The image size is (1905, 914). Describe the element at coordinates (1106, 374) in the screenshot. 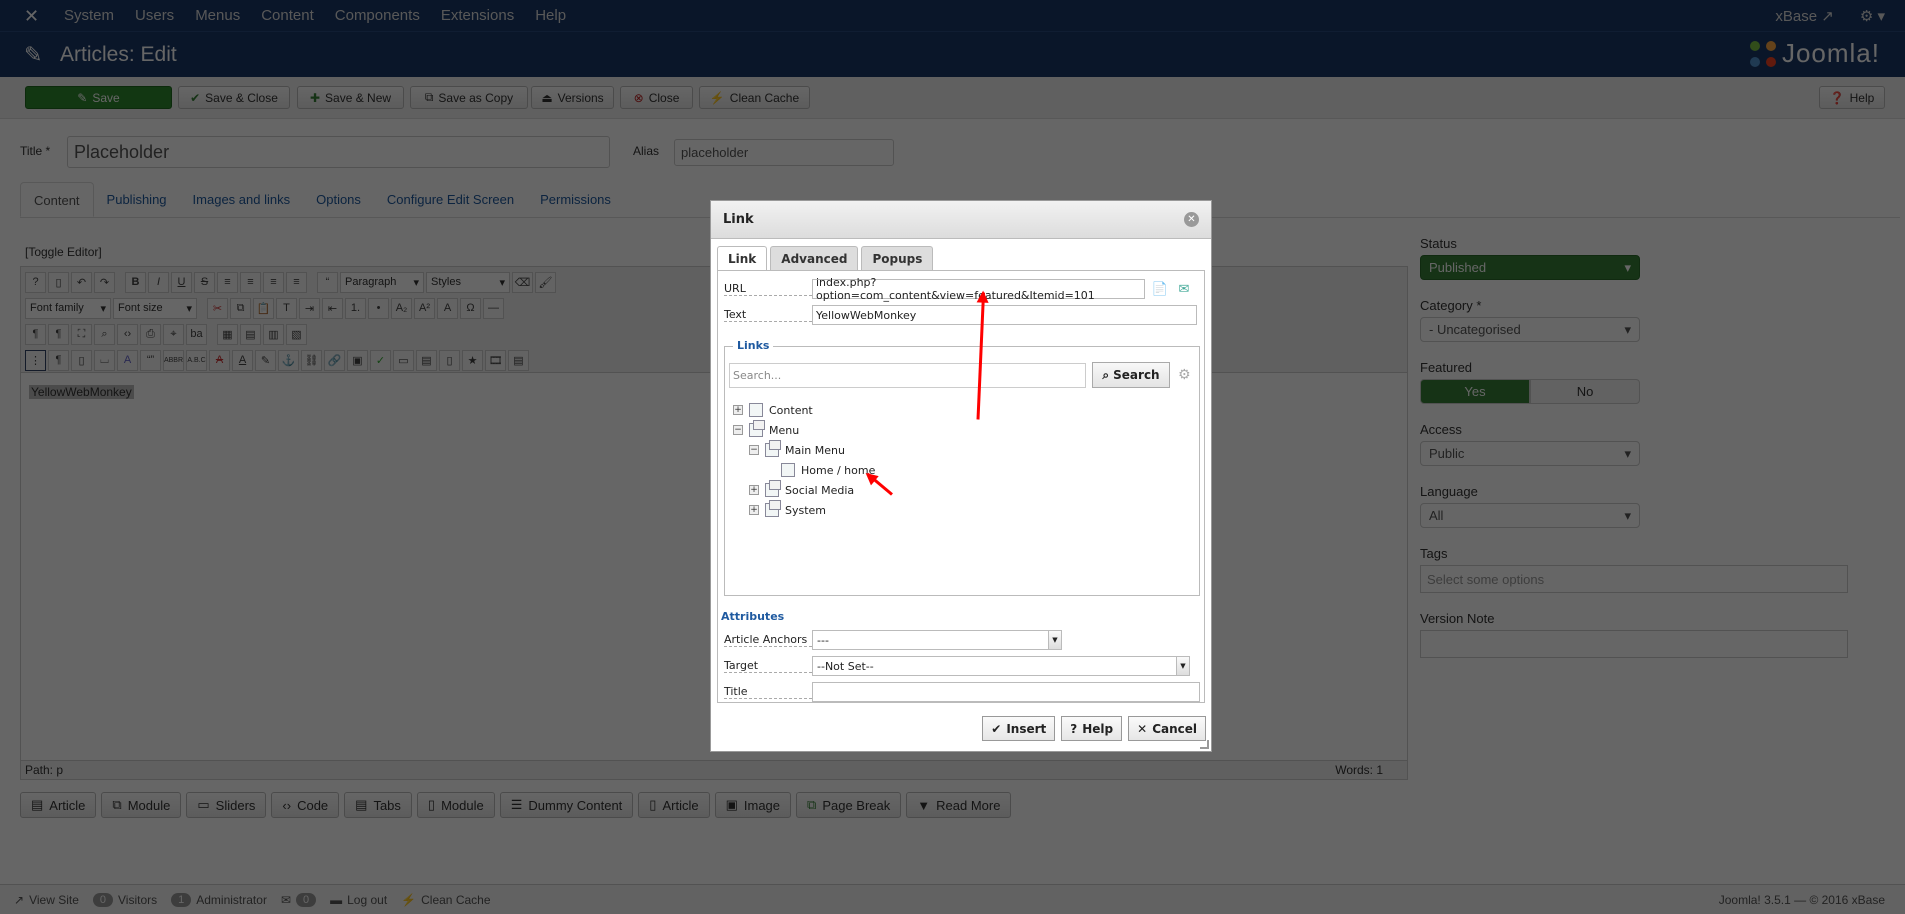

I see `search-icon: ⌕` at that location.